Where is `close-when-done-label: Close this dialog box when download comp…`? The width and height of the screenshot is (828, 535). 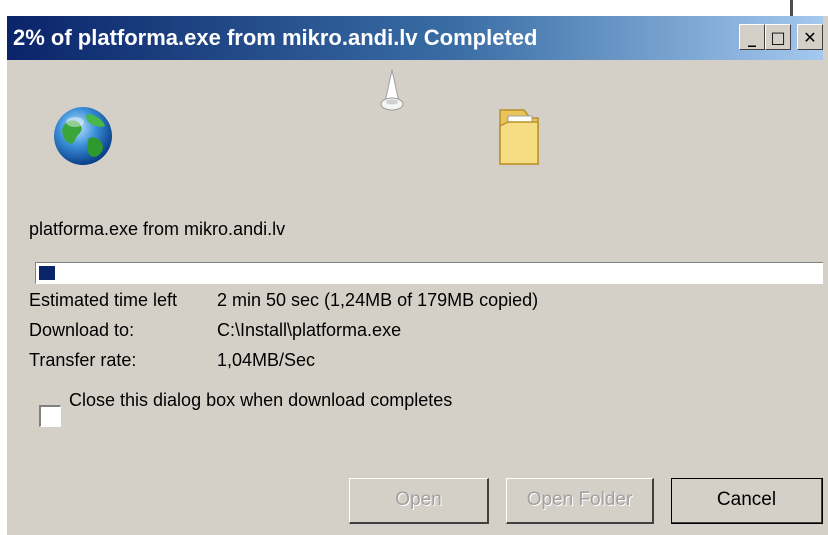
close-when-done-label: Close this dialog box when download comp… is located at coordinates (260, 400).